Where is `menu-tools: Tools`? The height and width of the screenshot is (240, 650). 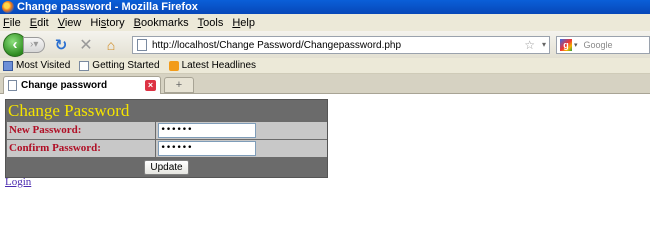
menu-tools: Tools is located at coordinates (211, 23).